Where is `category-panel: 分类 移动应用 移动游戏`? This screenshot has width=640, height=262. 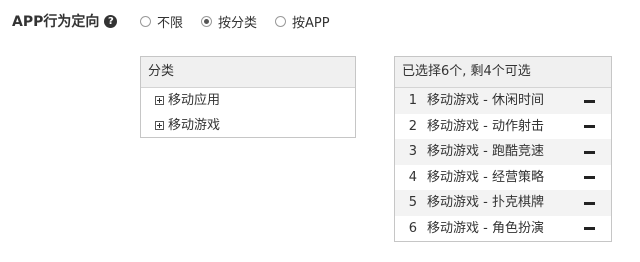 category-panel: 分类 移动应用 移动游戏 is located at coordinates (248, 97).